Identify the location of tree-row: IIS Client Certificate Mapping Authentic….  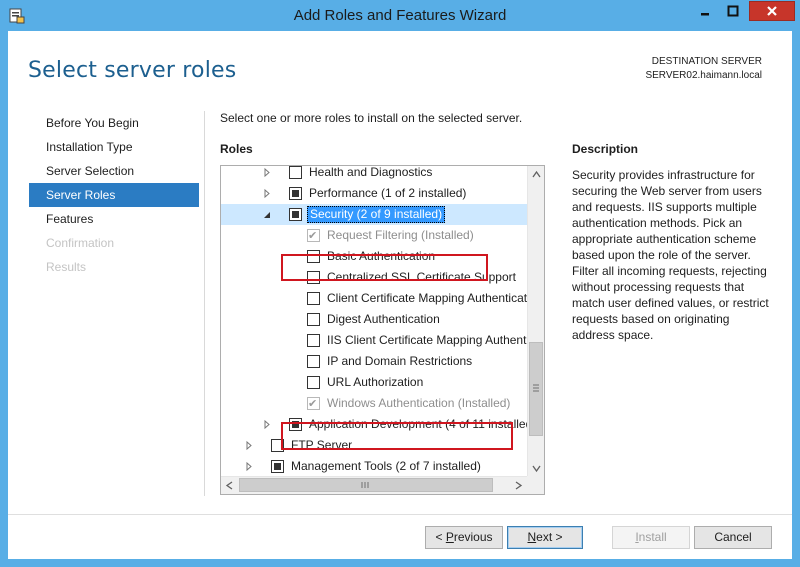
(374, 340).